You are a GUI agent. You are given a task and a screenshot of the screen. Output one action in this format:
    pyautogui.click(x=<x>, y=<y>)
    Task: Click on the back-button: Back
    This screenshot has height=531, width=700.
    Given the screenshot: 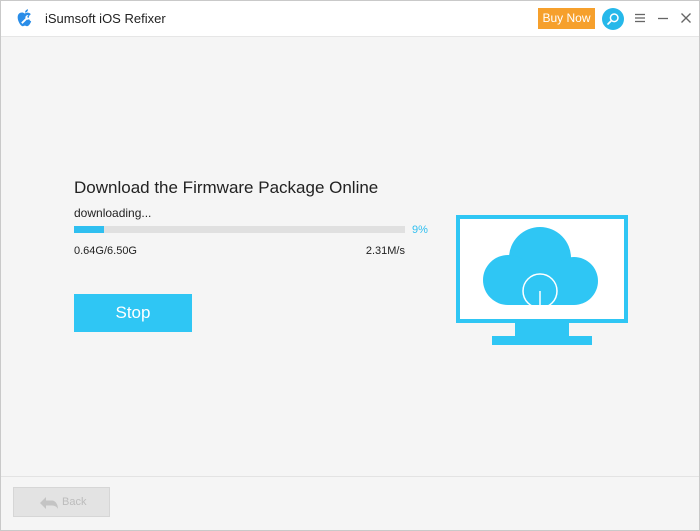 What is the action you would take?
    pyautogui.click(x=61, y=502)
    